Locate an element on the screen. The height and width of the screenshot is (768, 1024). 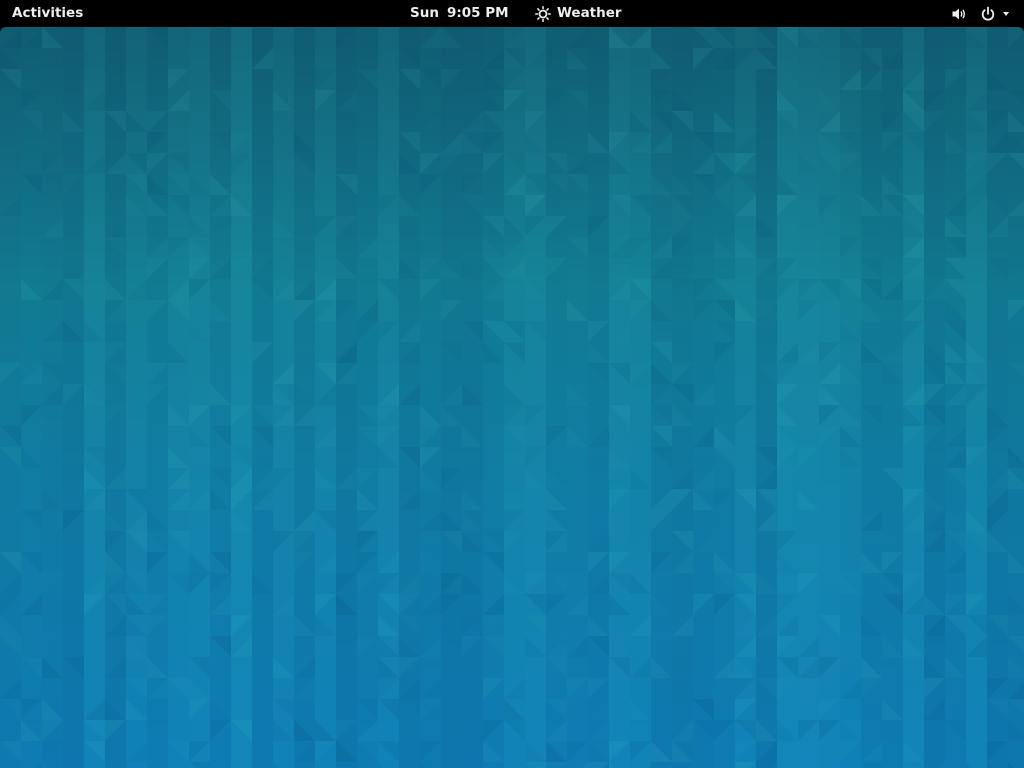
top-bar: Activities Sun 9:05 PM Weather is located at coordinates (512, 13).